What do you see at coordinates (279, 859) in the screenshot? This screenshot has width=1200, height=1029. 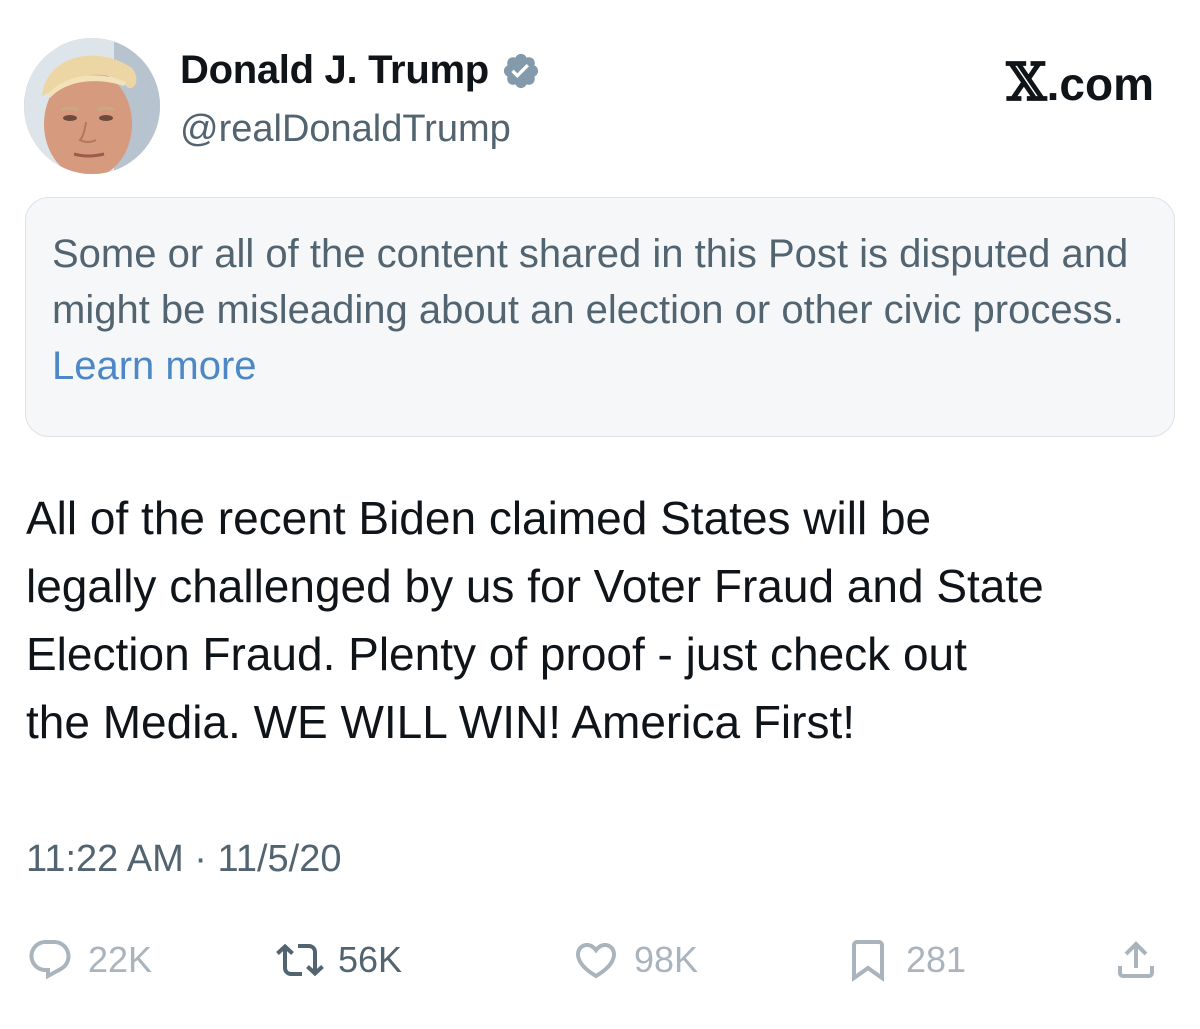 I see `post-date: 11/5/20` at bounding box center [279, 859].